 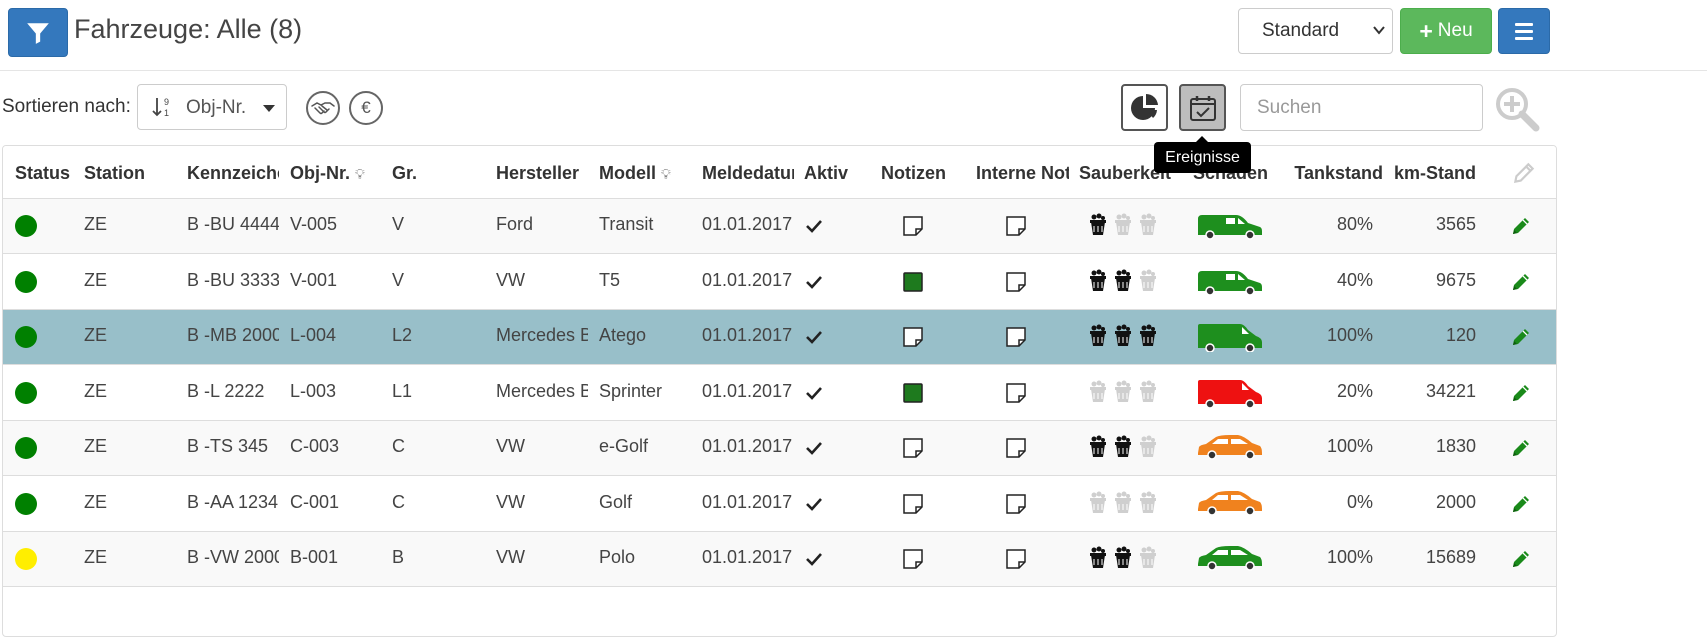 I want to click on column-header: Status, so click(x=49, y=173).